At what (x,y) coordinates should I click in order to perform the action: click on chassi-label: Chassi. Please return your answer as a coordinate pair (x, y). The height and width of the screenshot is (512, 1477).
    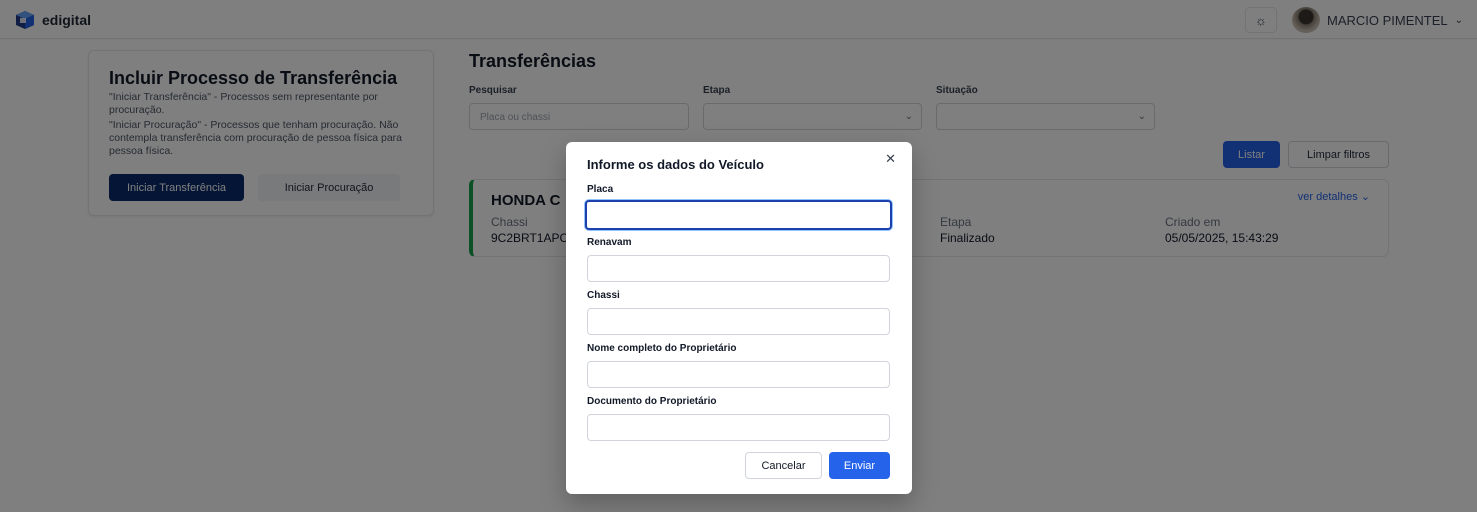
    Looking at the image, I should click on (603, 295).